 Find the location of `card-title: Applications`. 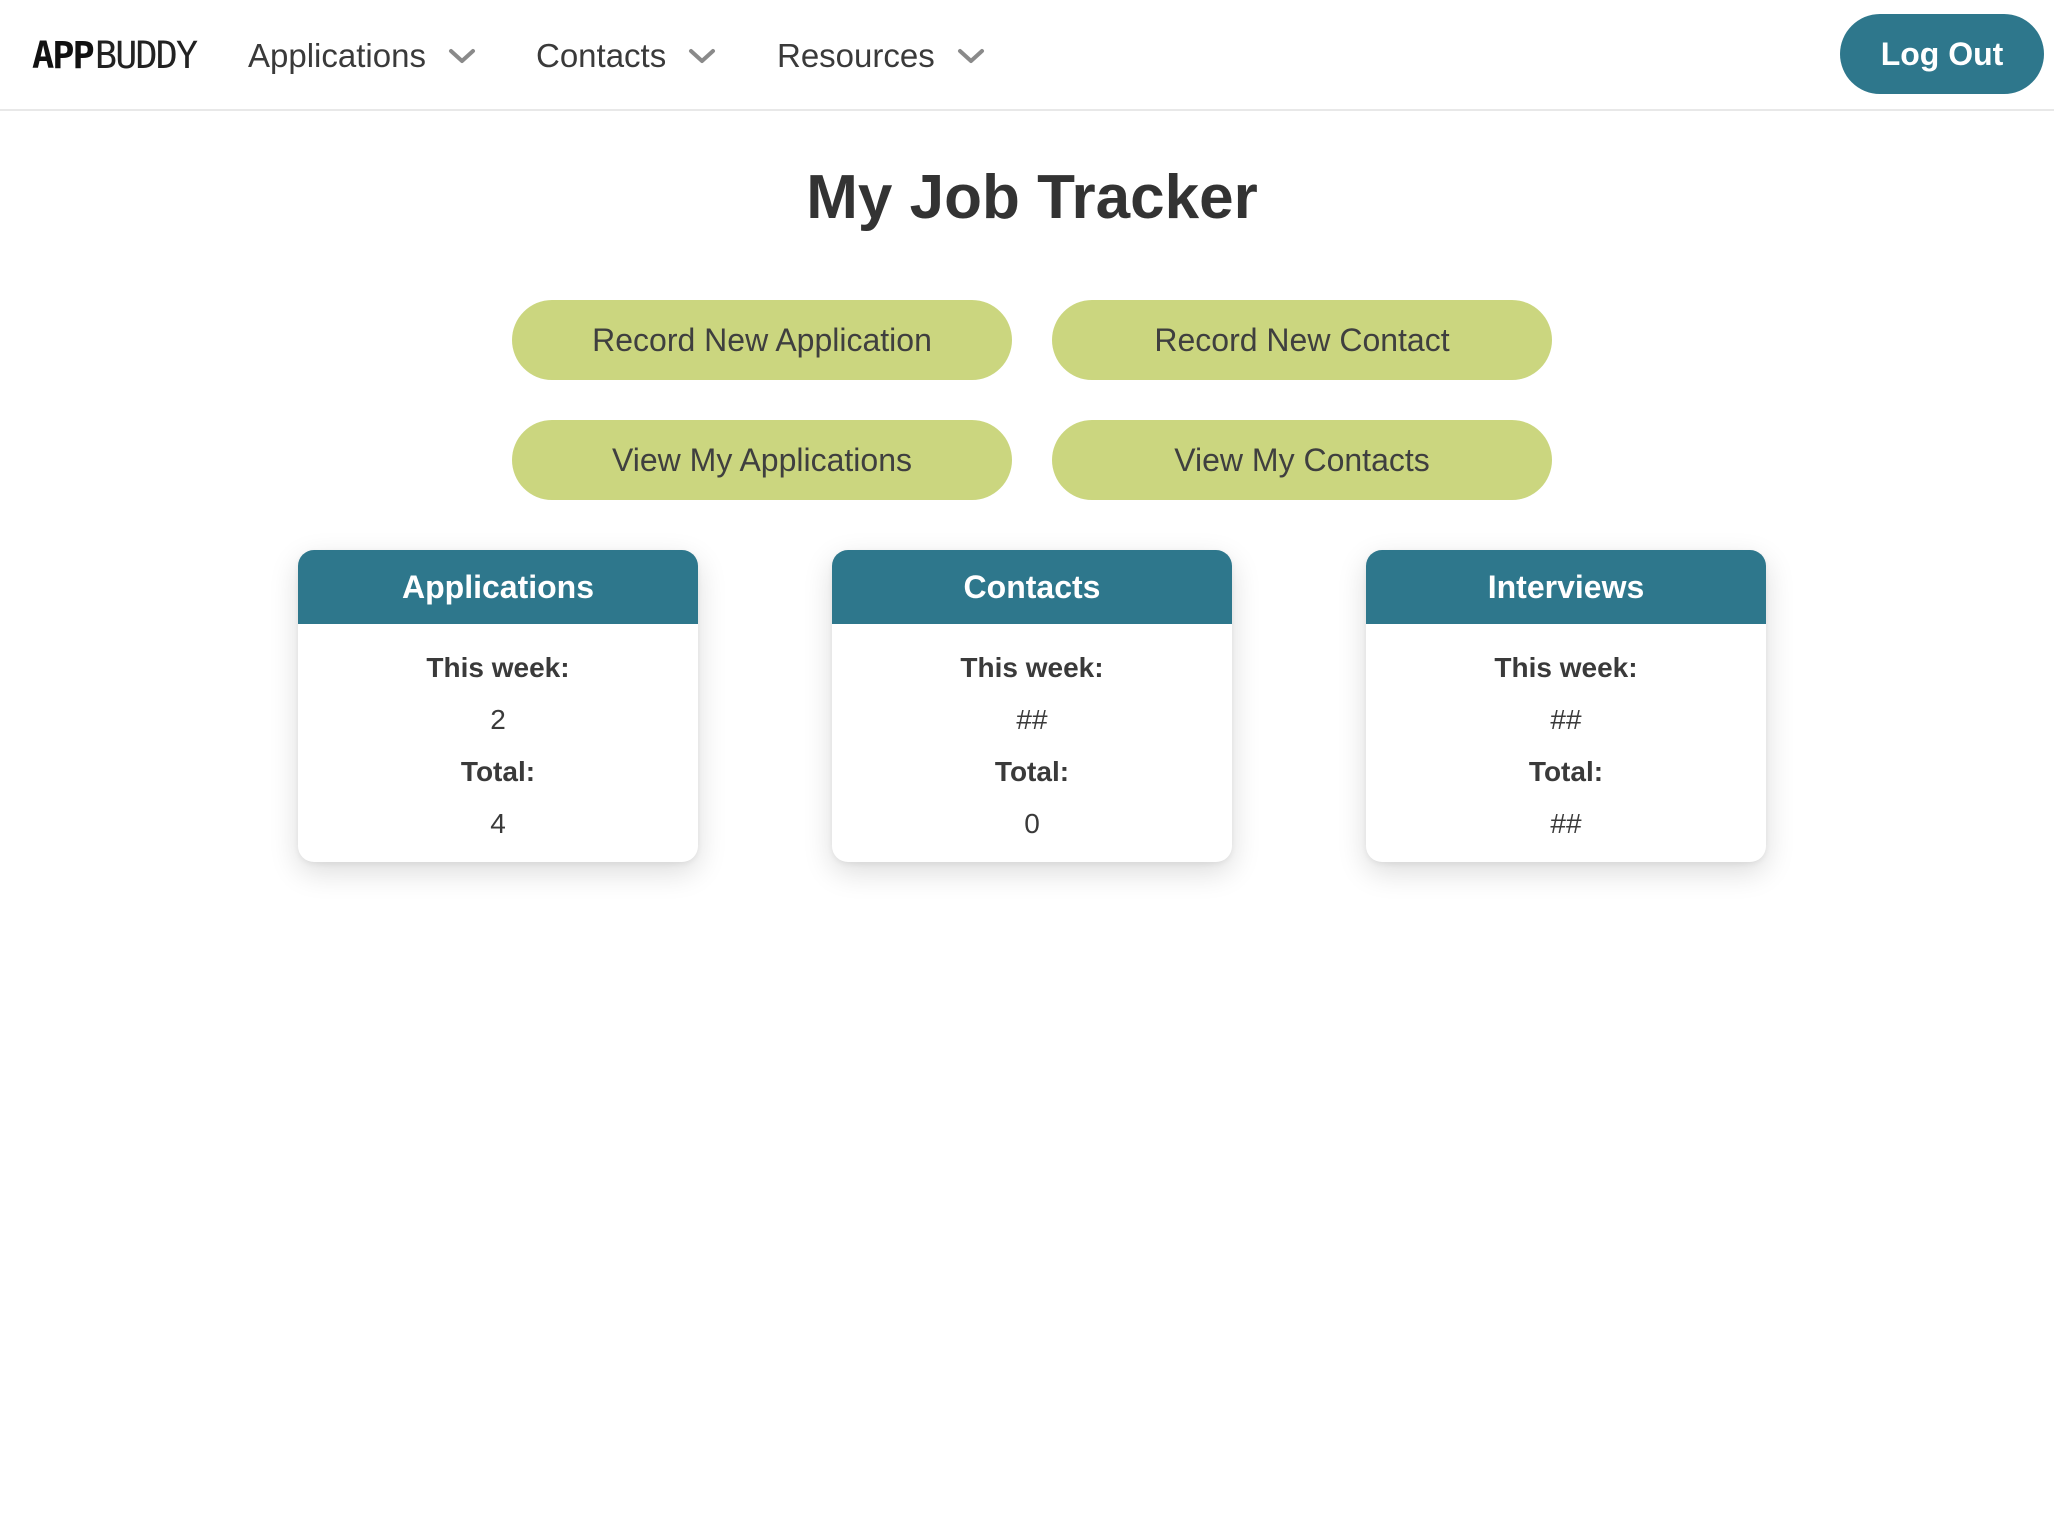

card-title: Applications is located at coordinates (498, 587).